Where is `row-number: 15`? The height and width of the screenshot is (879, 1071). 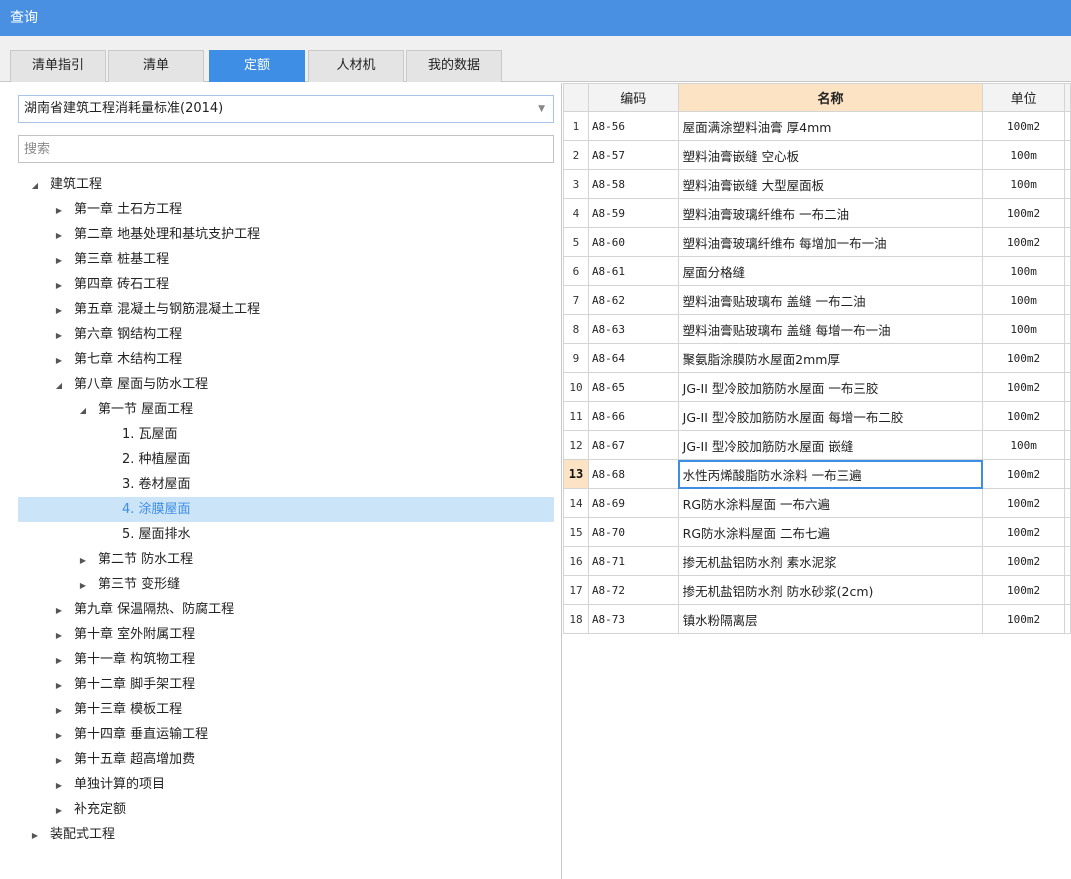 row-number: 15 is located at coordinates (576, 532).